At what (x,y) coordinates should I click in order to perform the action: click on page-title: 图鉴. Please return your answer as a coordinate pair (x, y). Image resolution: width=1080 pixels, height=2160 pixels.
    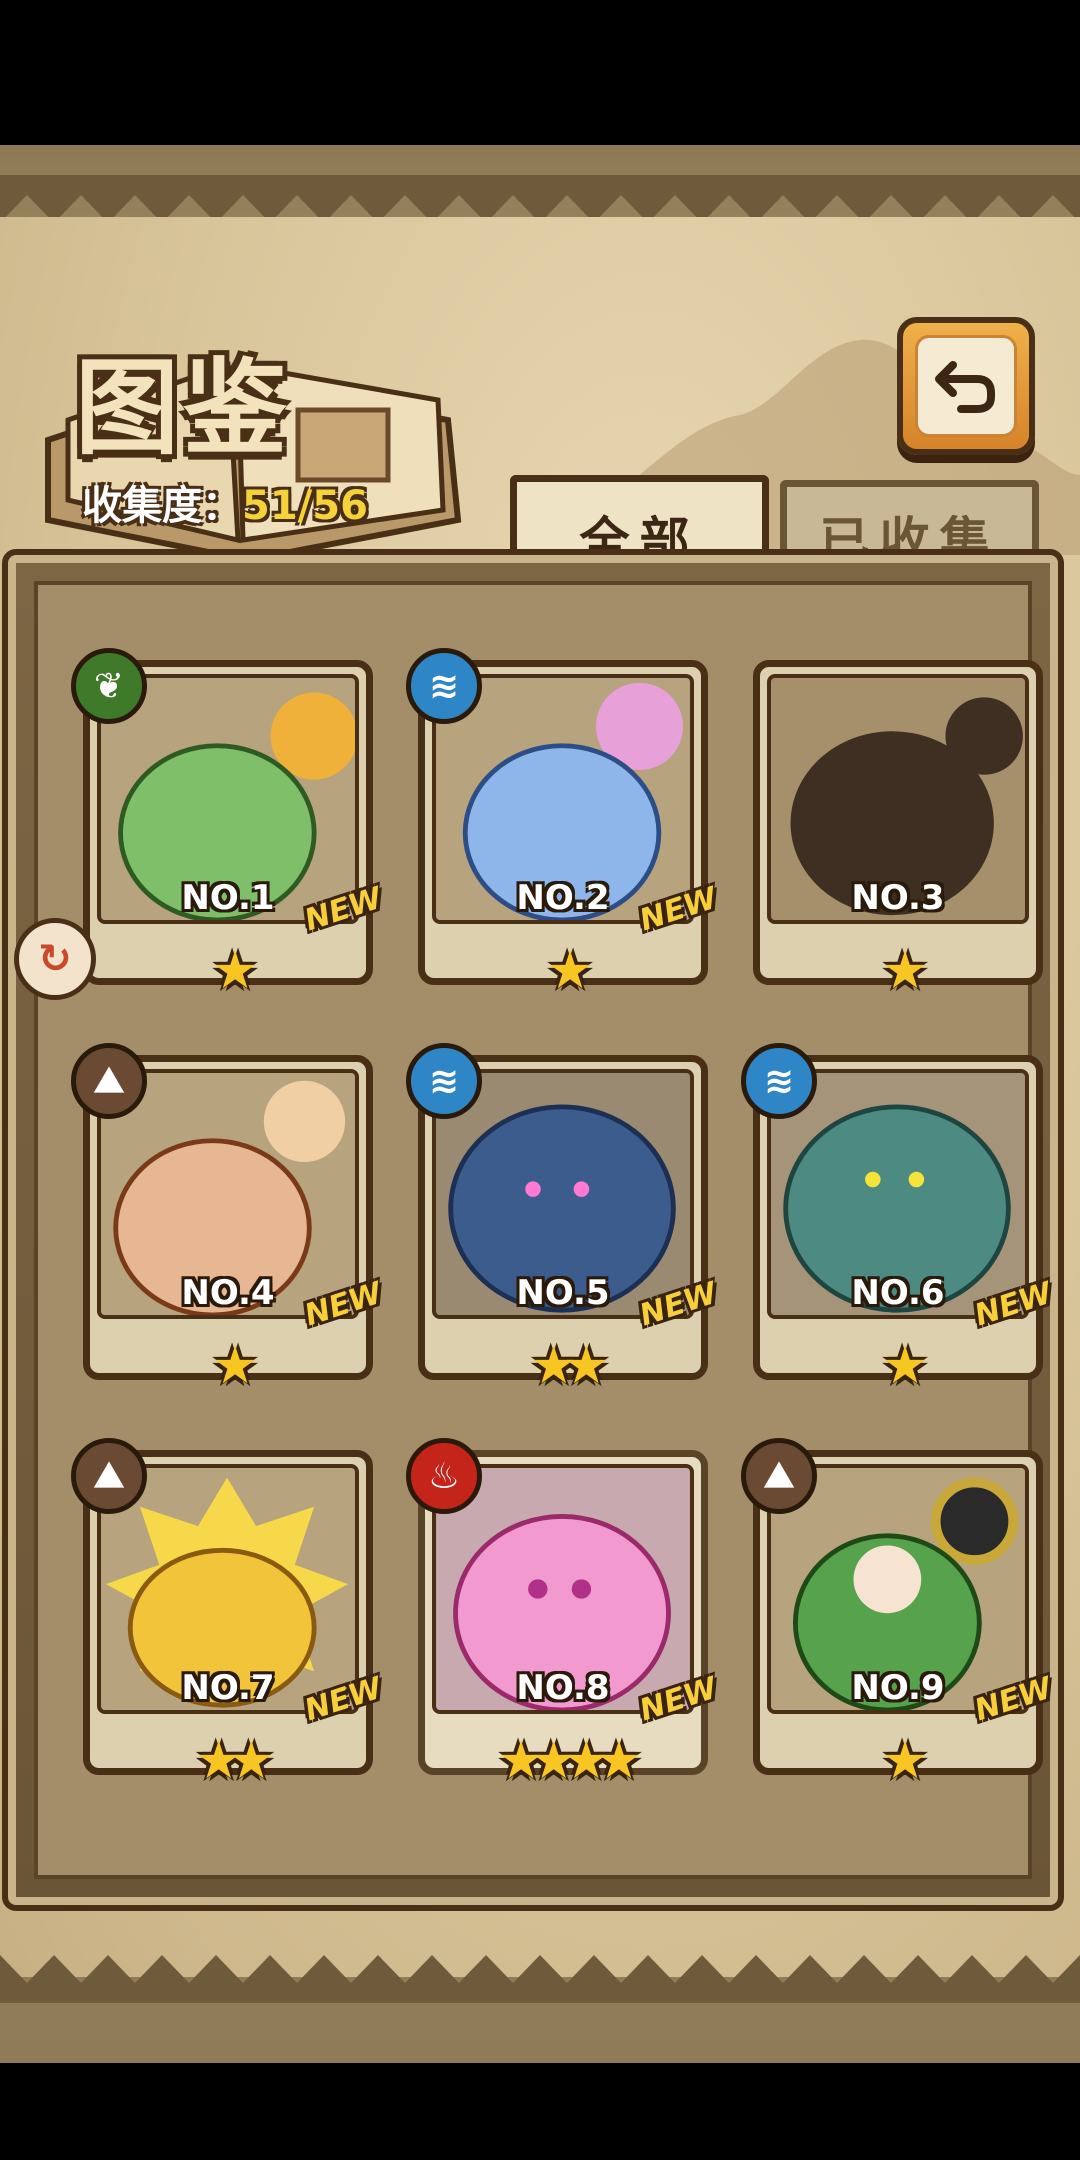
    Looking at the image, I should click on (183, 407).